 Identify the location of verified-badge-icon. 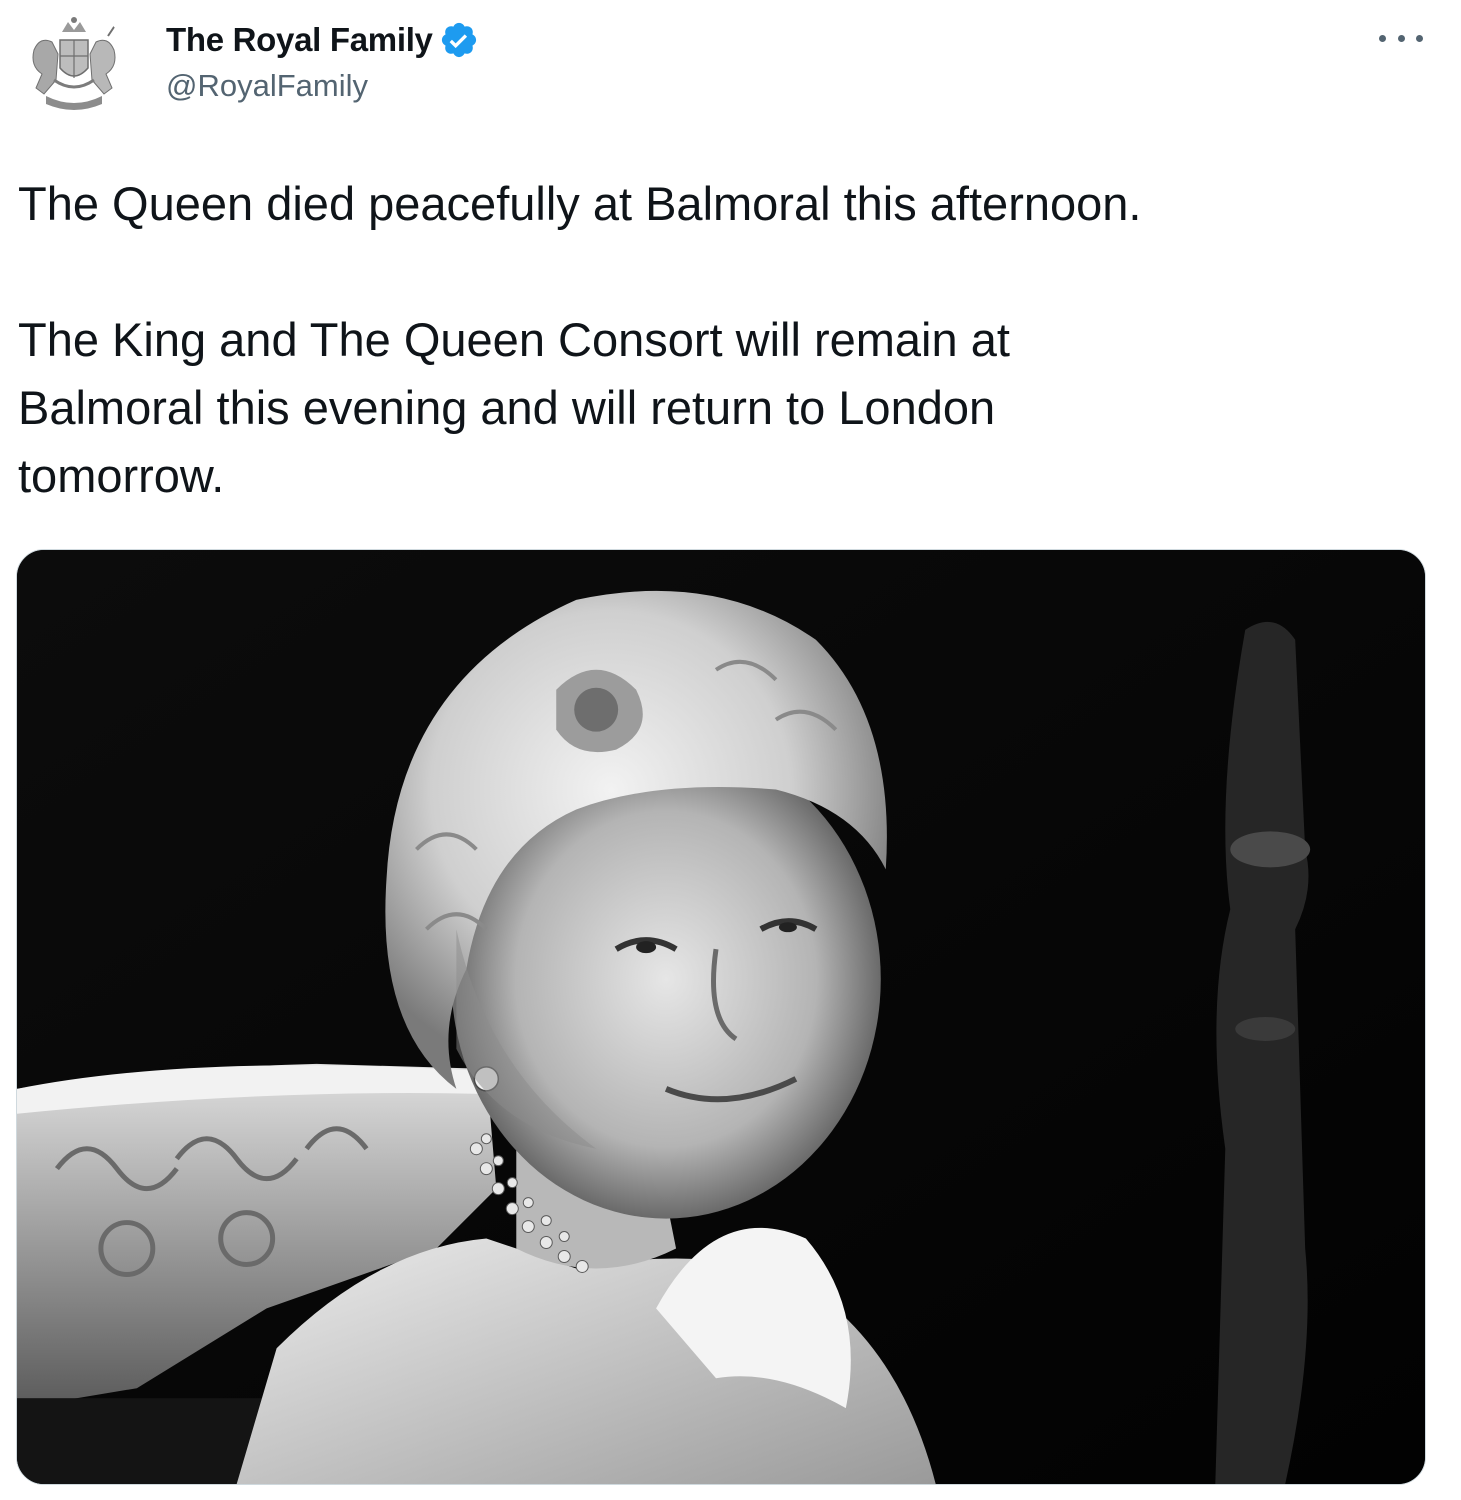
(459, 40).